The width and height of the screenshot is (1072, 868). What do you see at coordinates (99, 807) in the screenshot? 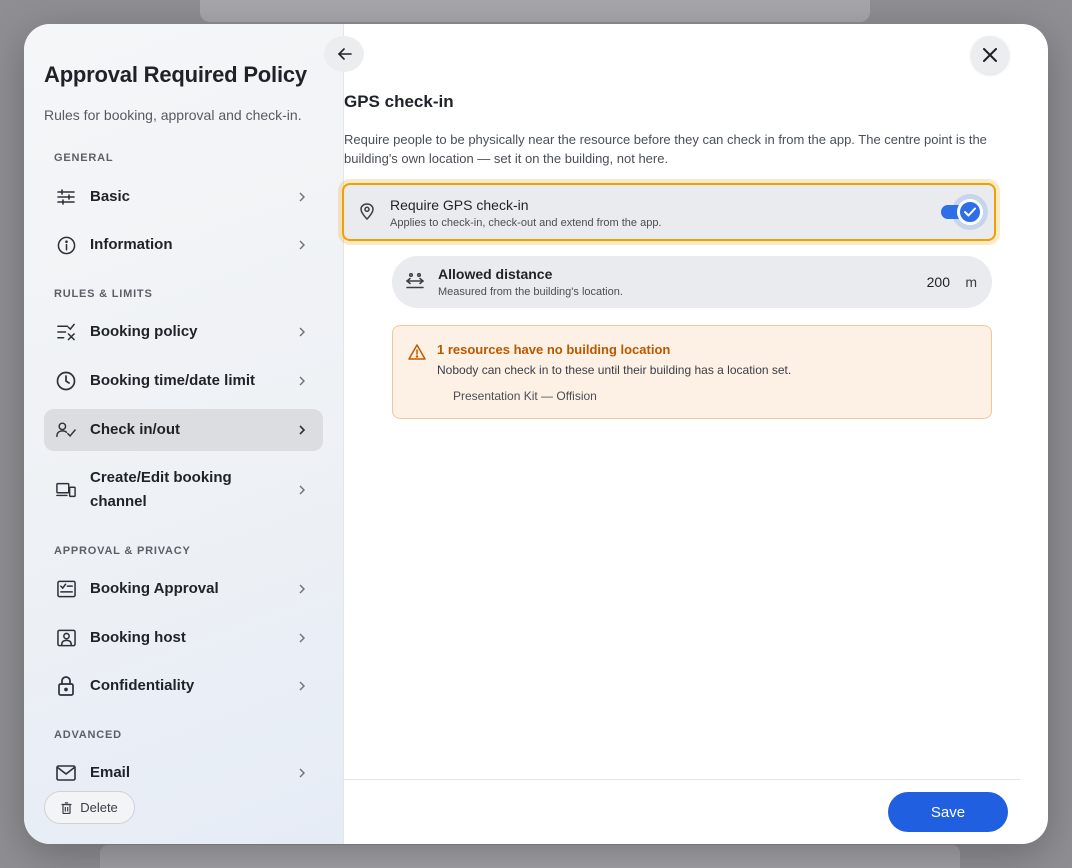
I see `delete-label: Delete` at bounding box center [99, 807].